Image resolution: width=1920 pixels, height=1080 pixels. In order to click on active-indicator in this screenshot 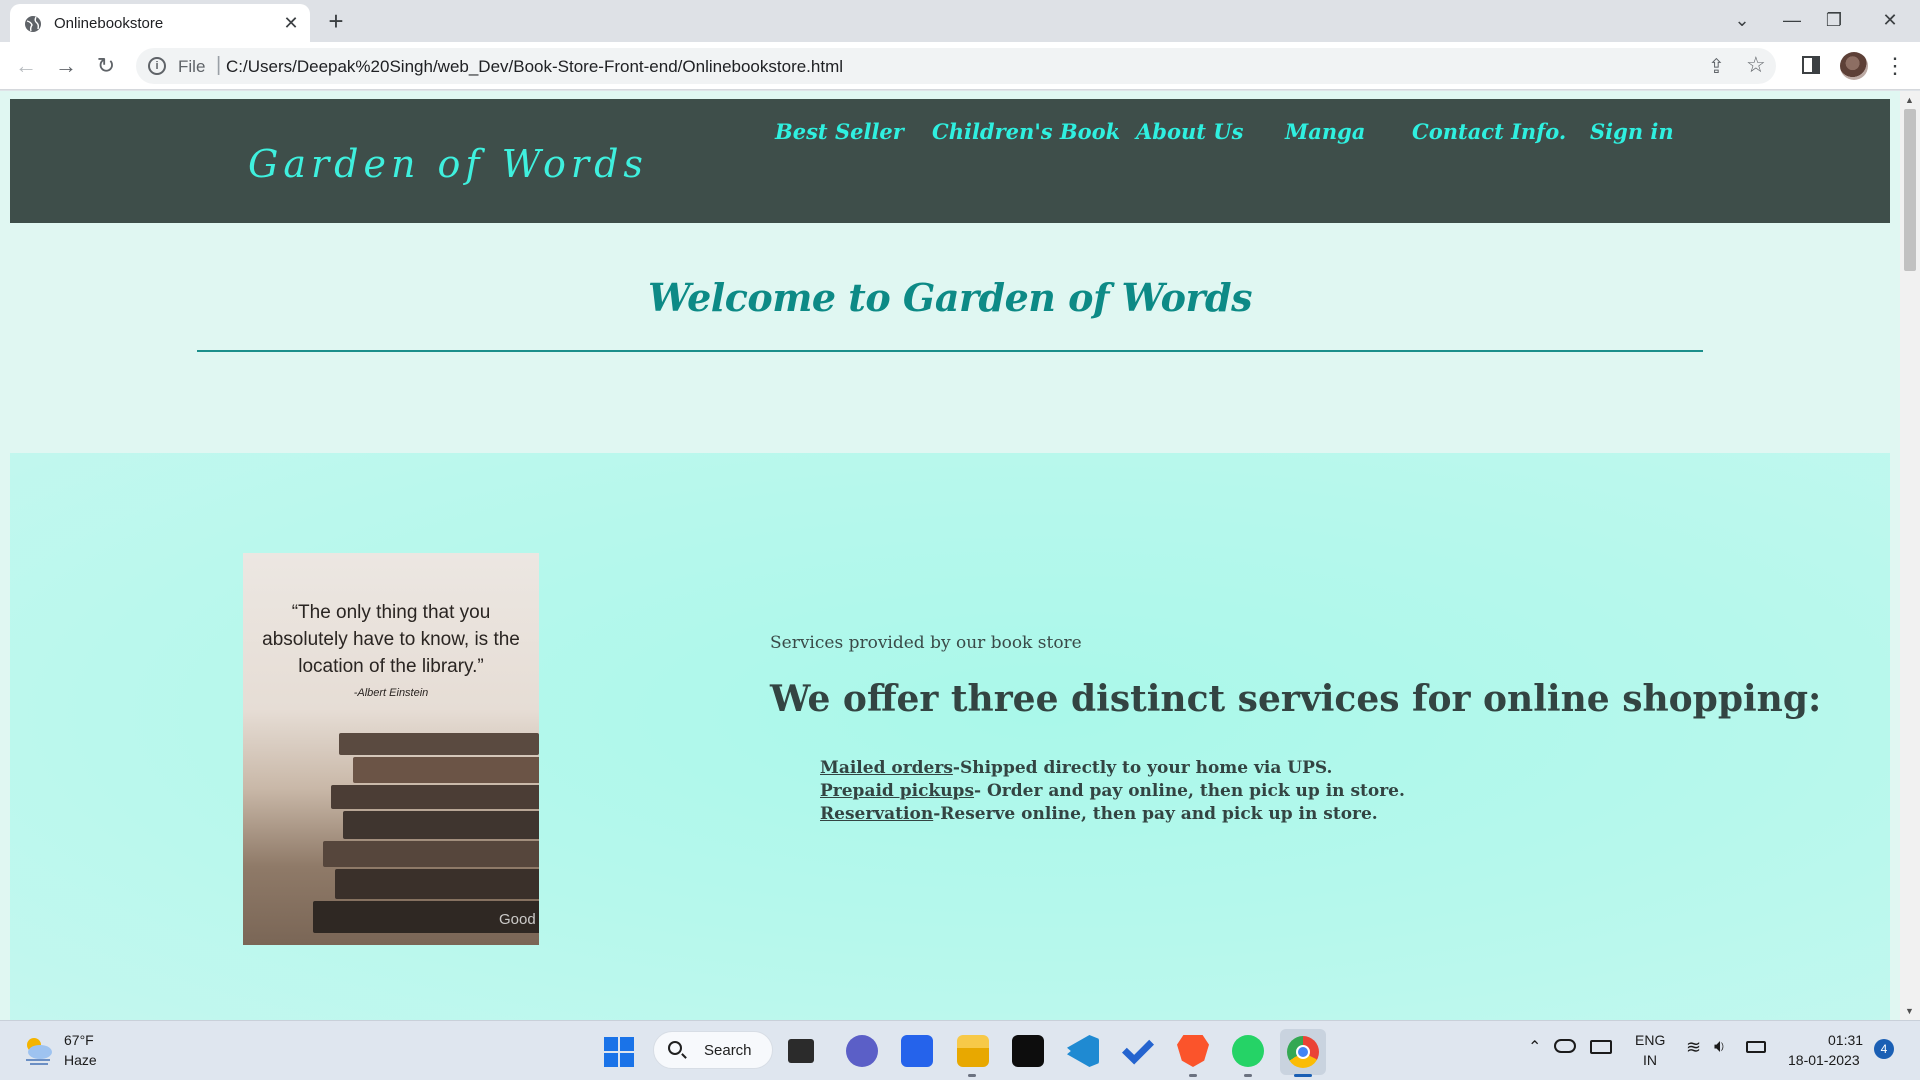, I will do `click(1303, 1075)`.